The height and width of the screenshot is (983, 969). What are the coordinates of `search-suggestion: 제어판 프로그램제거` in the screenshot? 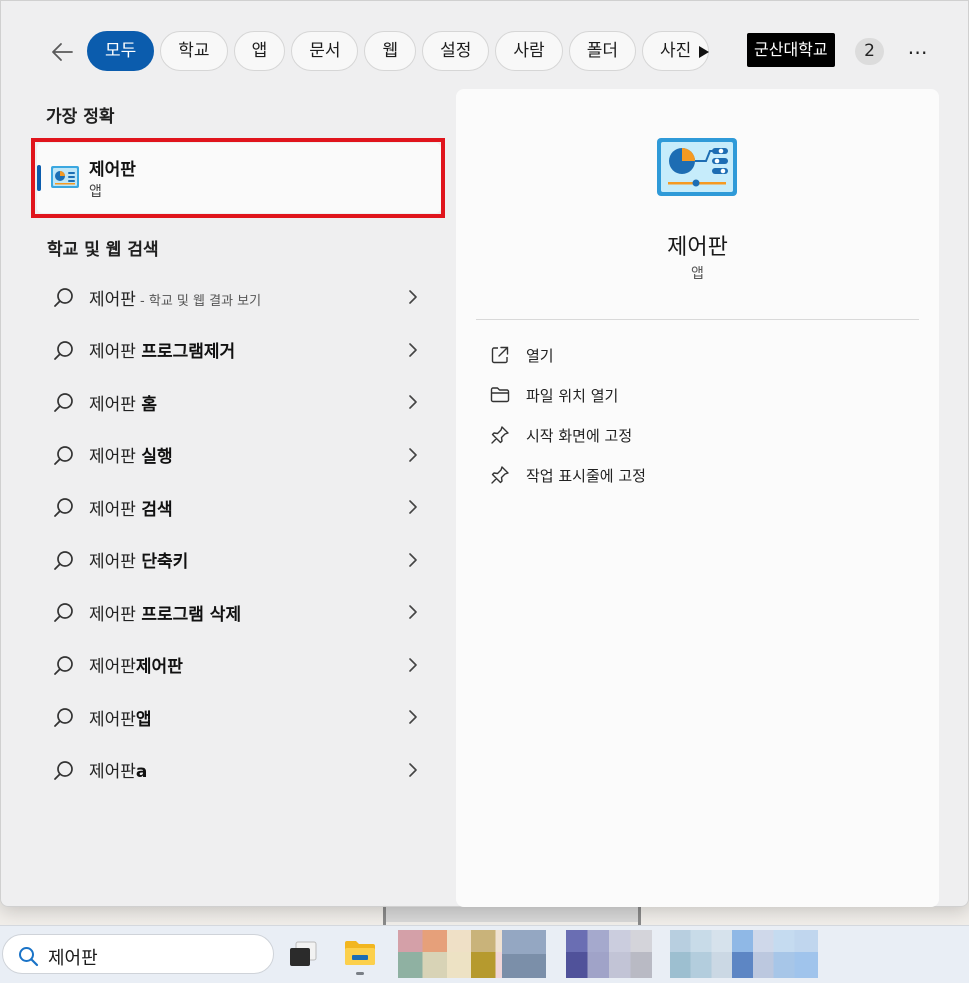 It's located at (239, 350).